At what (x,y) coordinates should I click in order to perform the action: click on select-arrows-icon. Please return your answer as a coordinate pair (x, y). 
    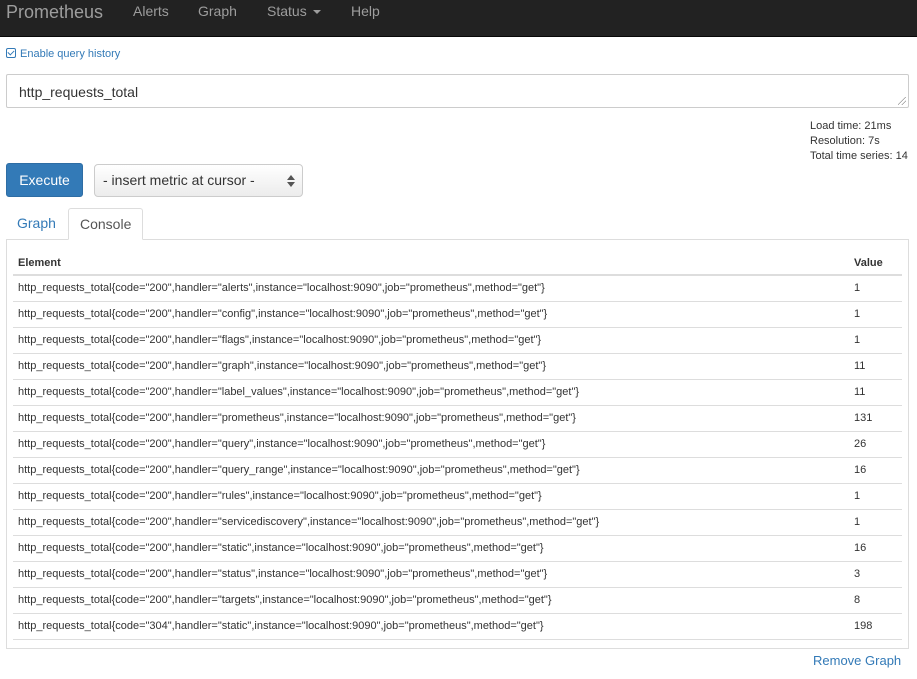
    Looking at the image, I should click on (291, 181).